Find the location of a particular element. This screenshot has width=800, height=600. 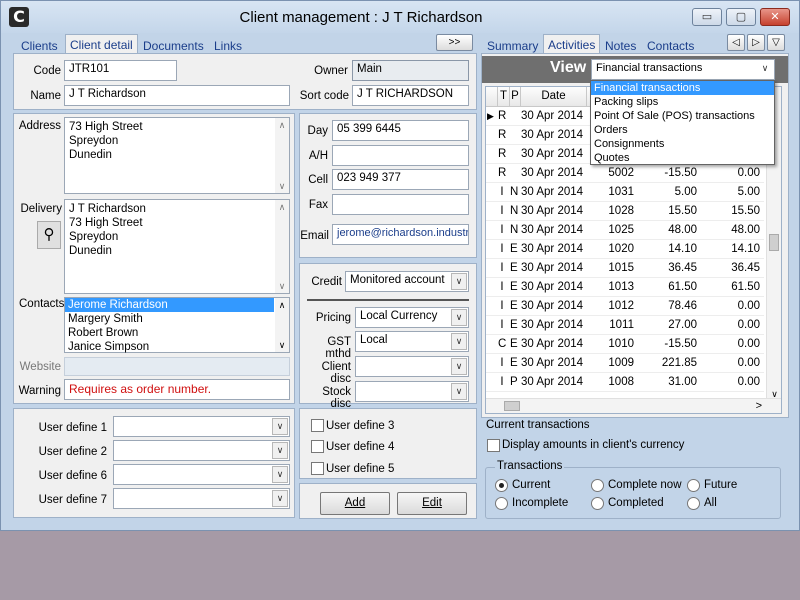

transactions-group-label: Transactions is located at coordinates (530, 466).